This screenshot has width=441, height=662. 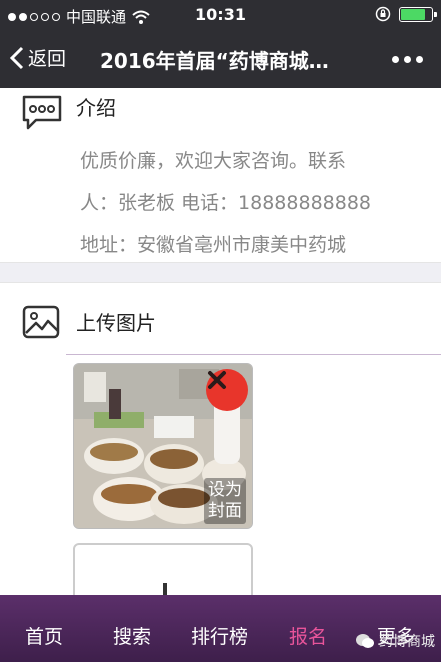 What do you see at coordinates (116, 323) in the screenshot?
I see `upload-title: 上传图片` at bounding box center [116, 323].